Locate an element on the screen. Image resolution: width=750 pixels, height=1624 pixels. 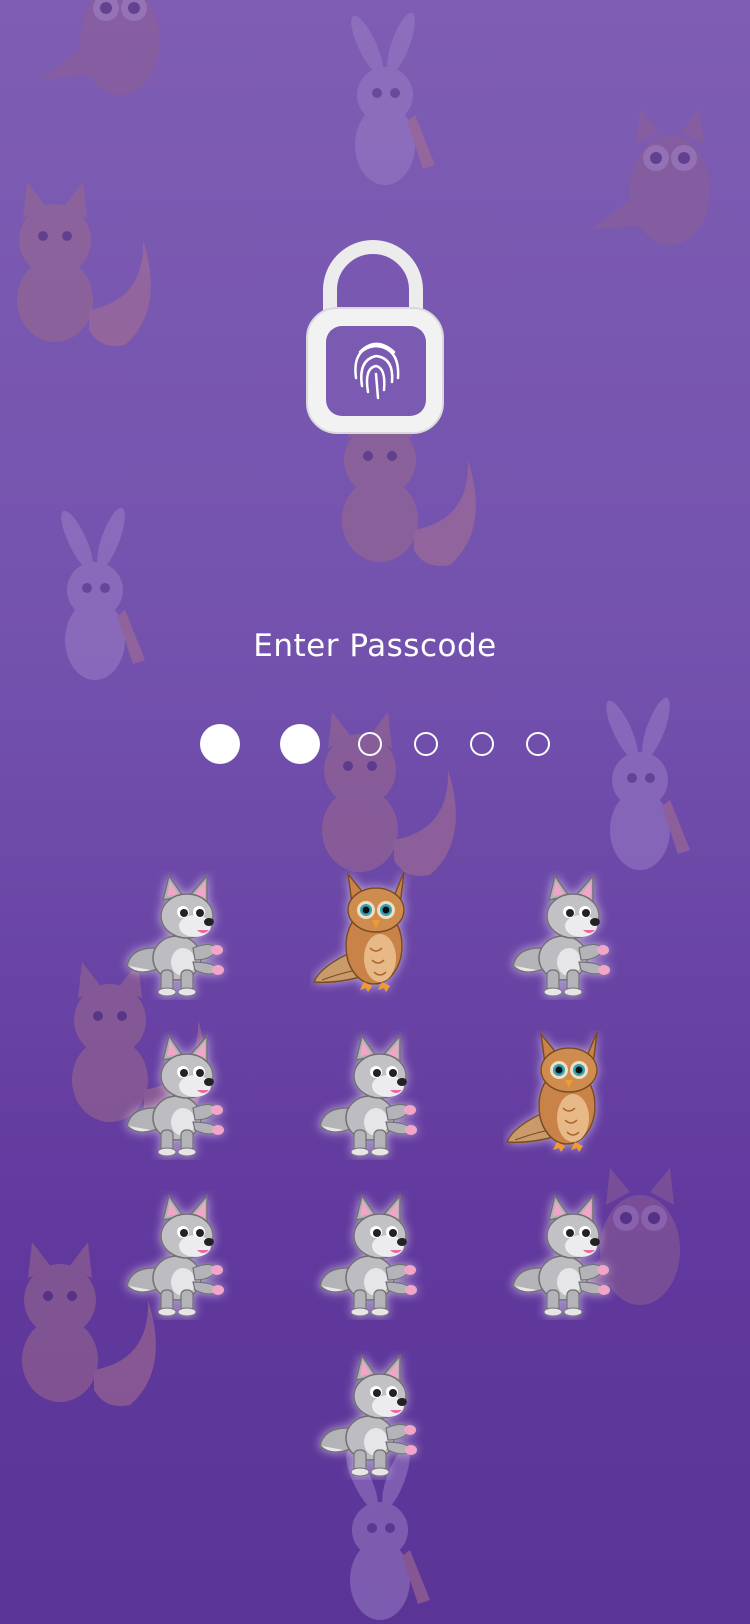
unlocked-padlock-fingerprint-icon is located at coordinates (375, 340).